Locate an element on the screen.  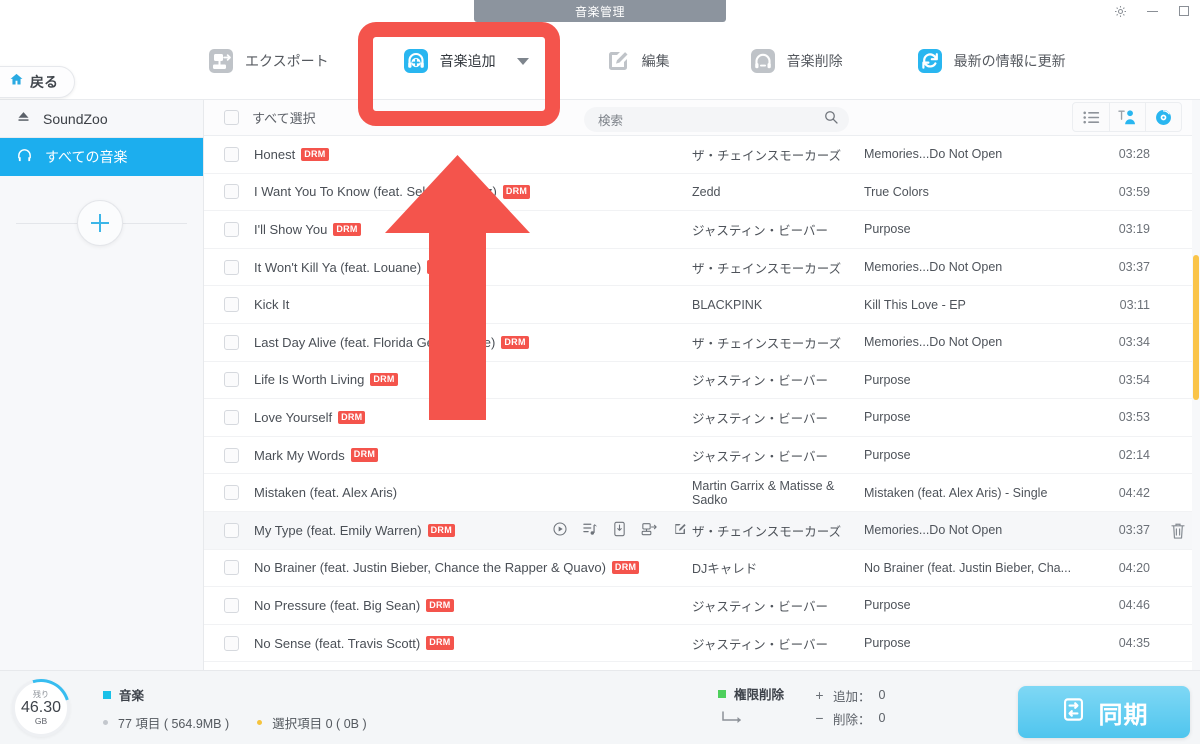
tab-artist-view is located at coordinates (1127, 117).